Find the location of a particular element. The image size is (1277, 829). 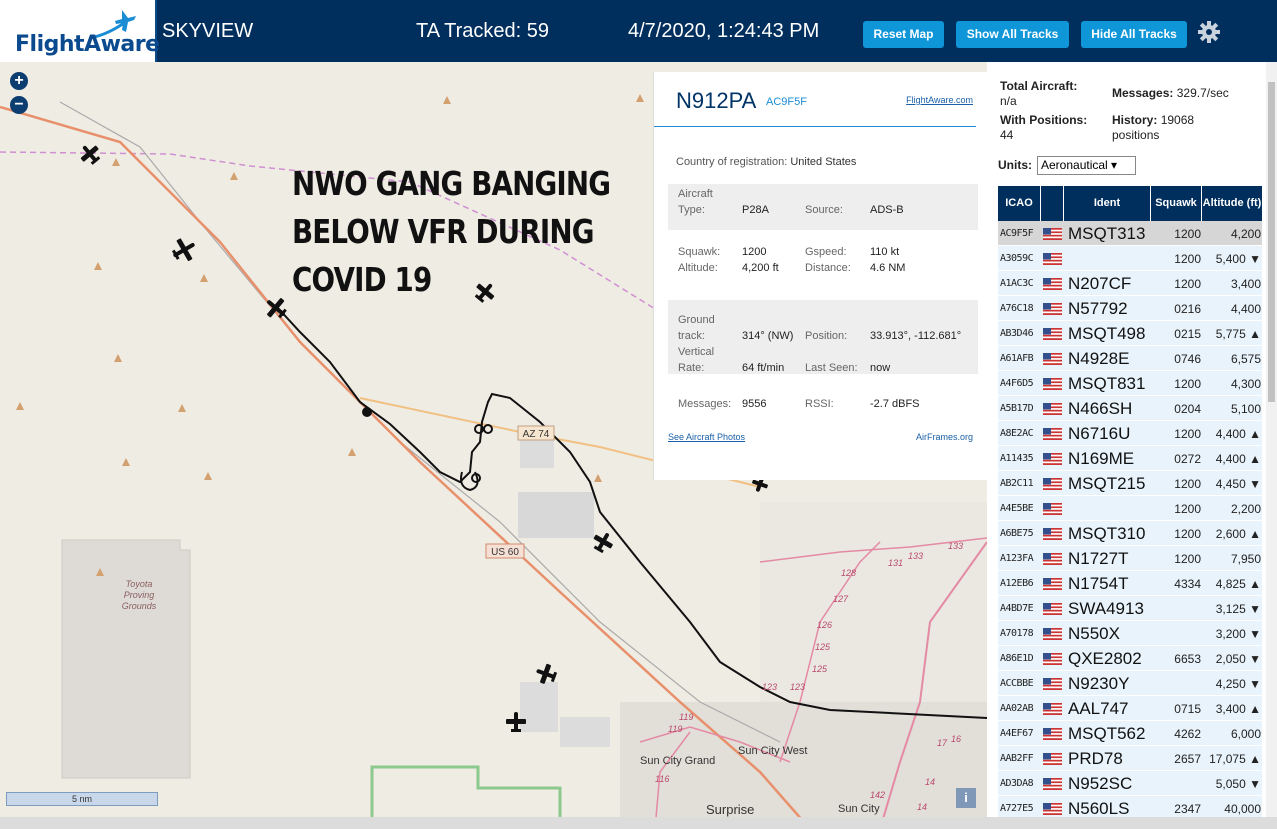

table-row: A123FA N1727T 1200 7,950 is located at coordinates (1130, 558).